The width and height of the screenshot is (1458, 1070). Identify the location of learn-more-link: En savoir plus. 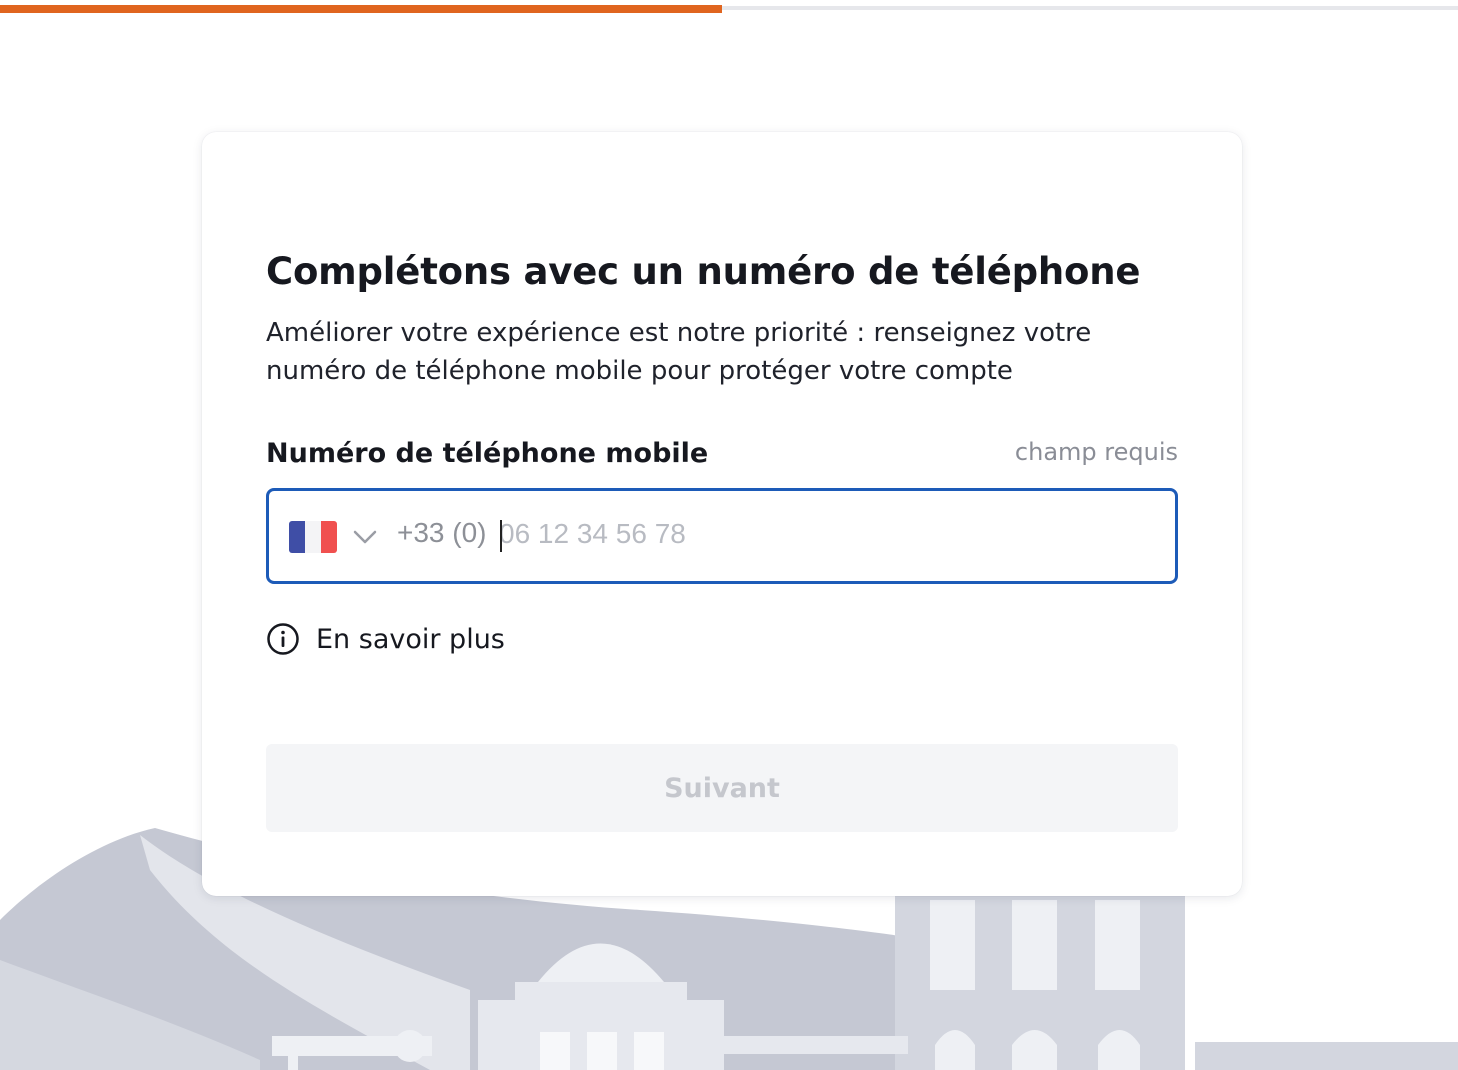
(385, 639).